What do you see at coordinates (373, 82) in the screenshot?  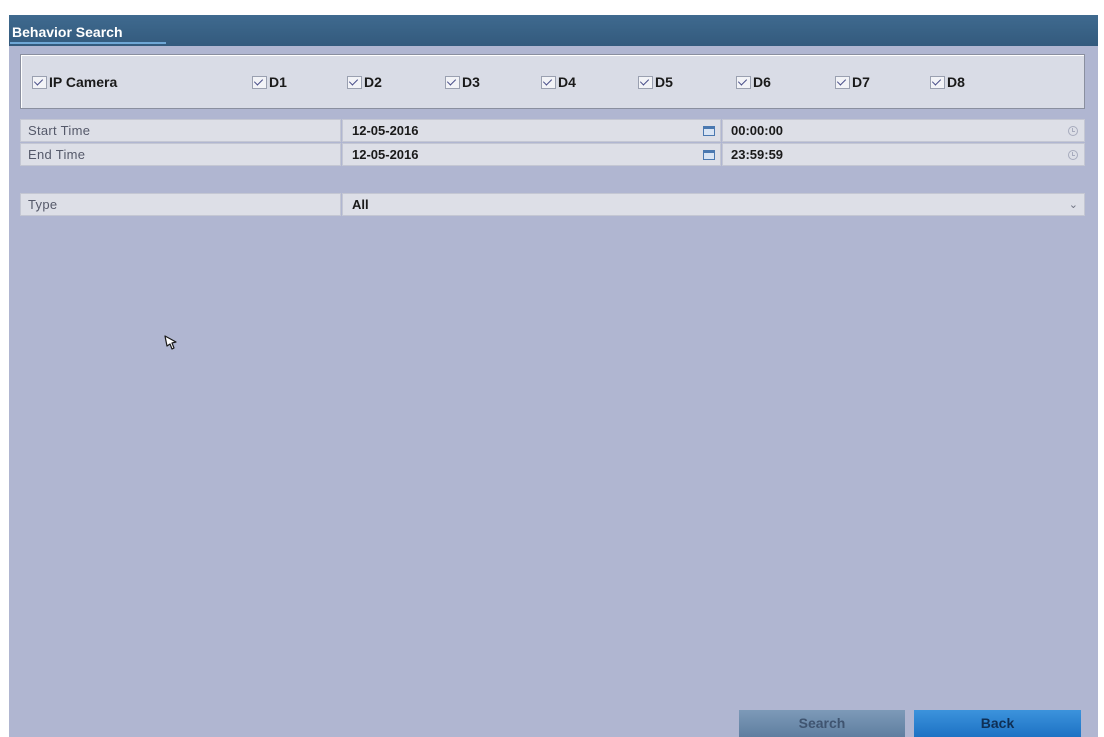 I see `channel-label: D2` at bounding box center [373, 82].